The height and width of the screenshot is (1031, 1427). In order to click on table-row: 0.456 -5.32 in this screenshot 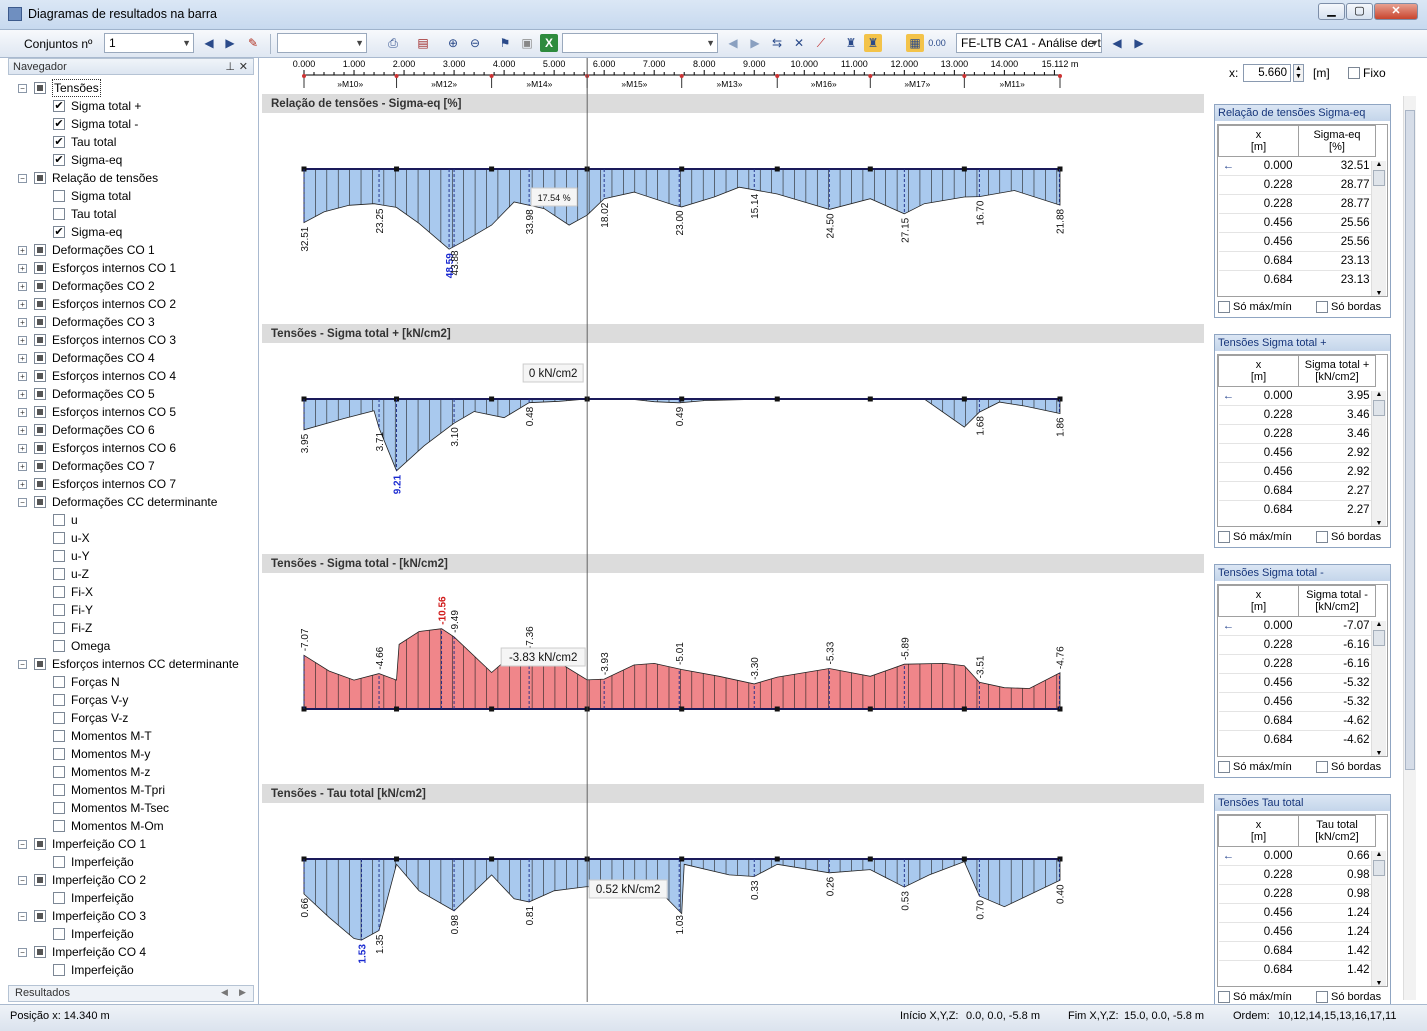, I will do `click(1297, 683)`.